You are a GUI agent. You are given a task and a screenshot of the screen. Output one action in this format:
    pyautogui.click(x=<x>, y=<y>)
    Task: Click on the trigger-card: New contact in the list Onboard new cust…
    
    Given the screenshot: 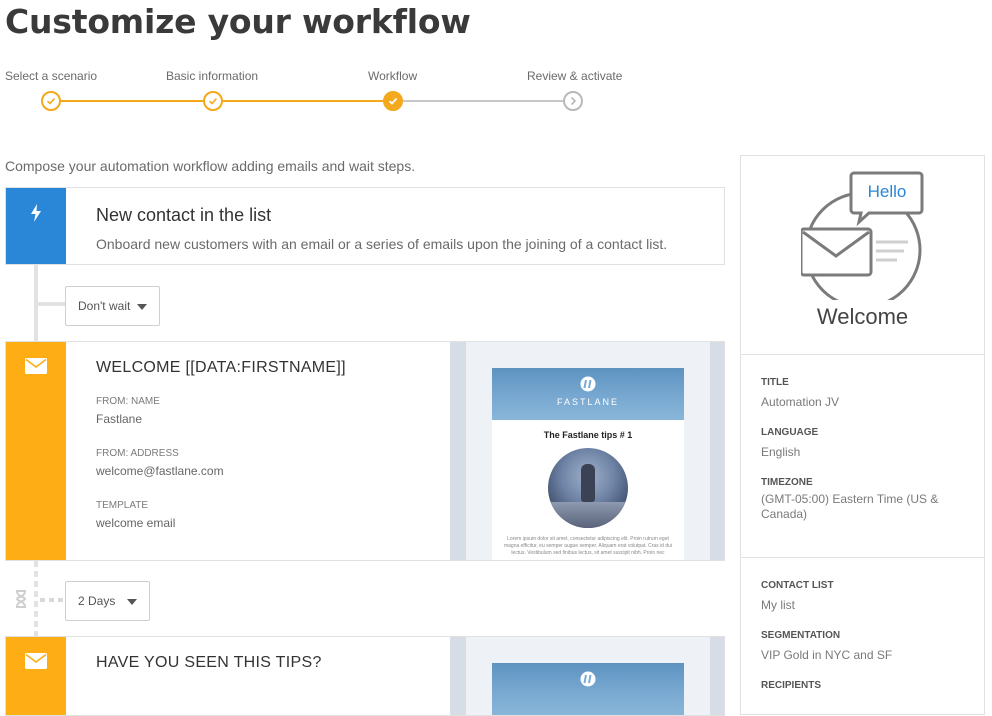 What is the action you would take?
    pyautogui.click(x=365, y=226)
    